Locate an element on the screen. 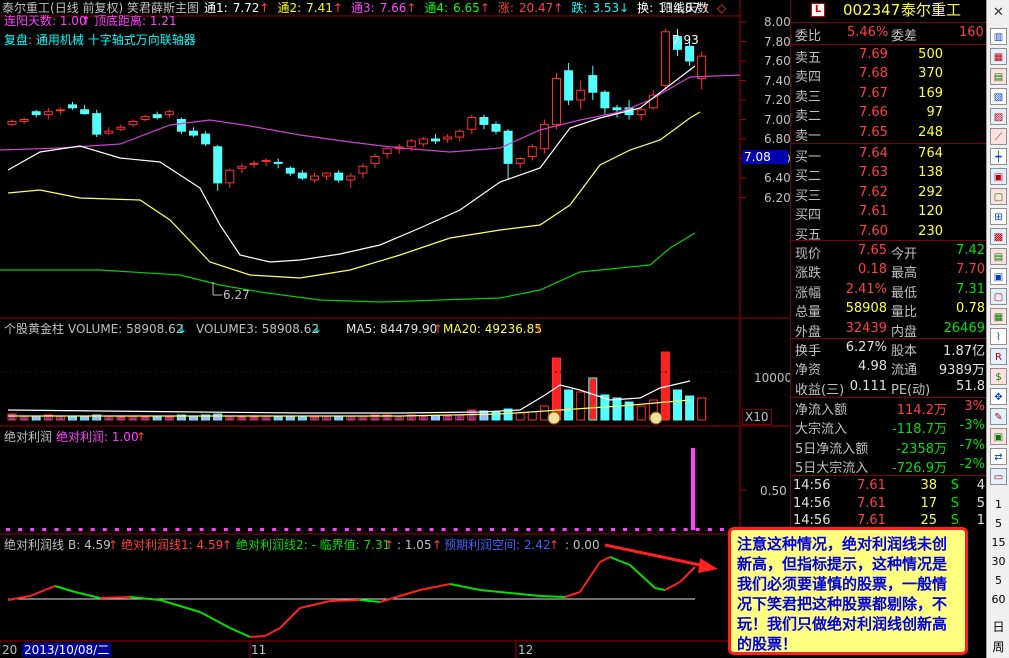 The image size is (1009, 658). ask-label: 卖三 is located at coordinates (808, 97).